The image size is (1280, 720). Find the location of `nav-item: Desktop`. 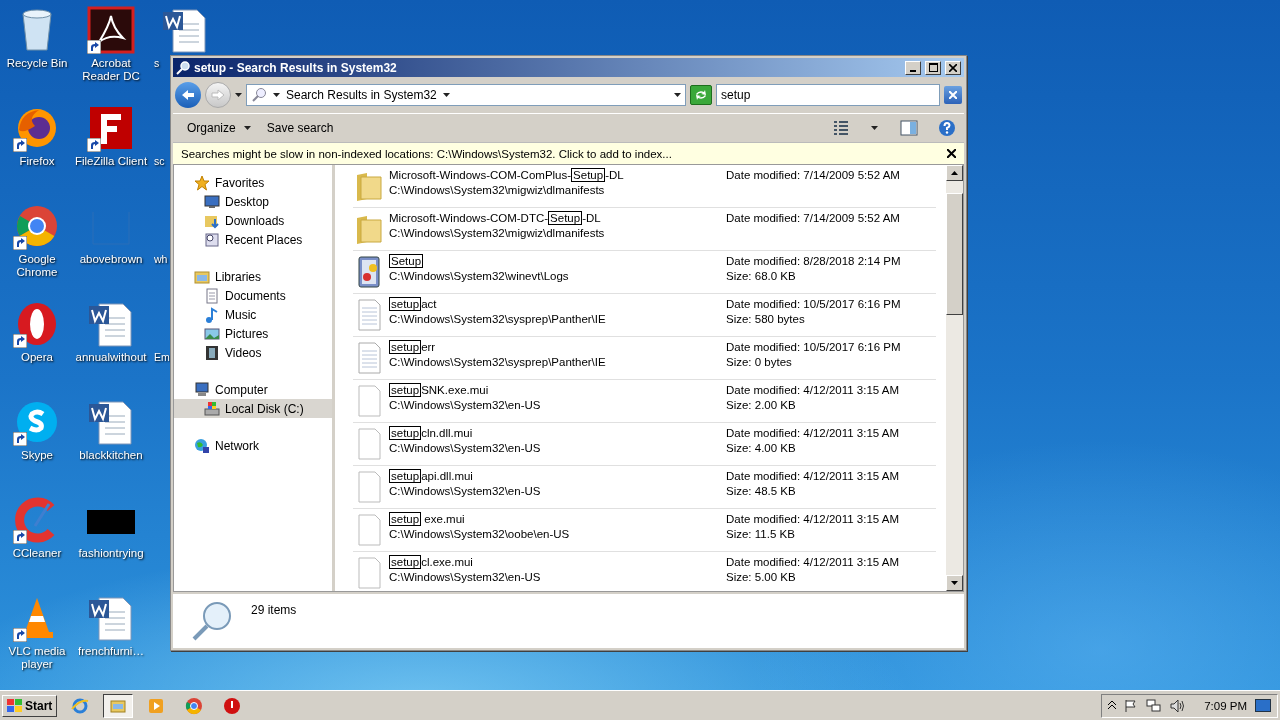

nav-item: Desktop is located at coordinates (253, 201).